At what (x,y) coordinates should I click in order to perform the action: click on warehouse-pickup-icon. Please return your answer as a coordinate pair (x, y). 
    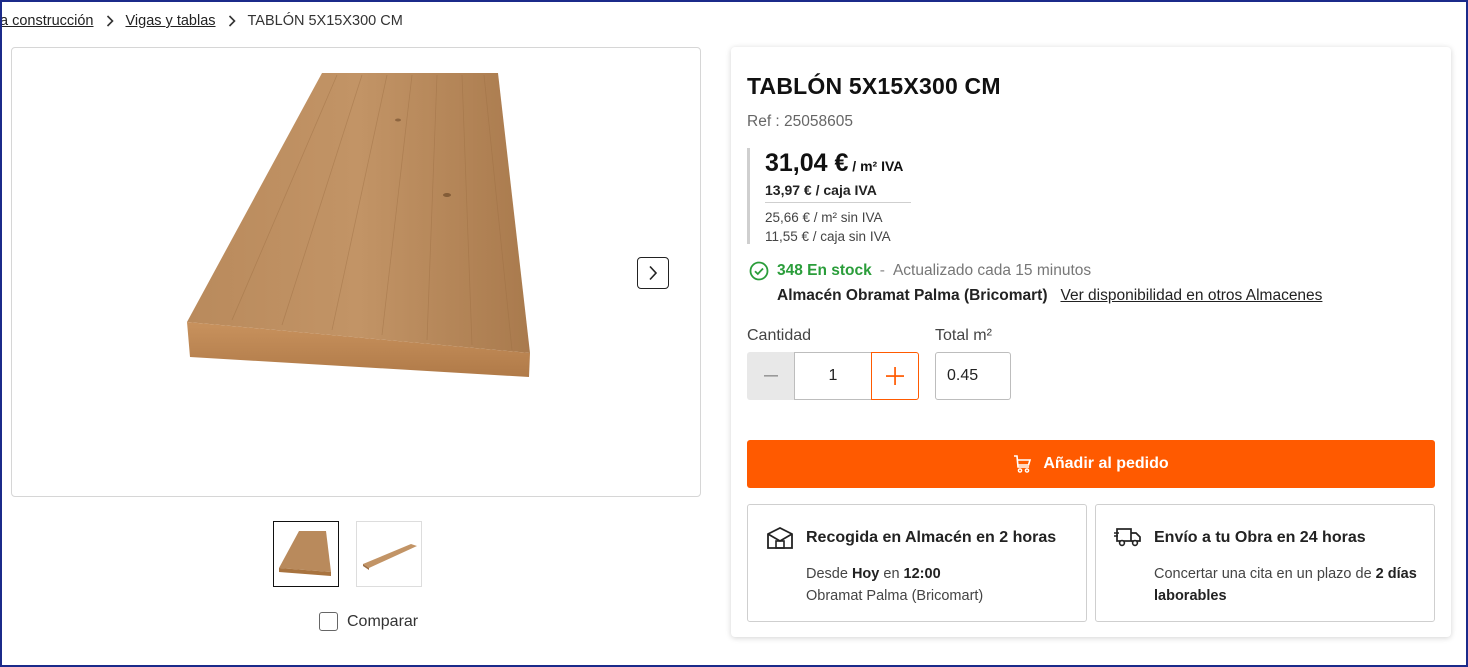
    Looking at the image, I should click on (780, 537).